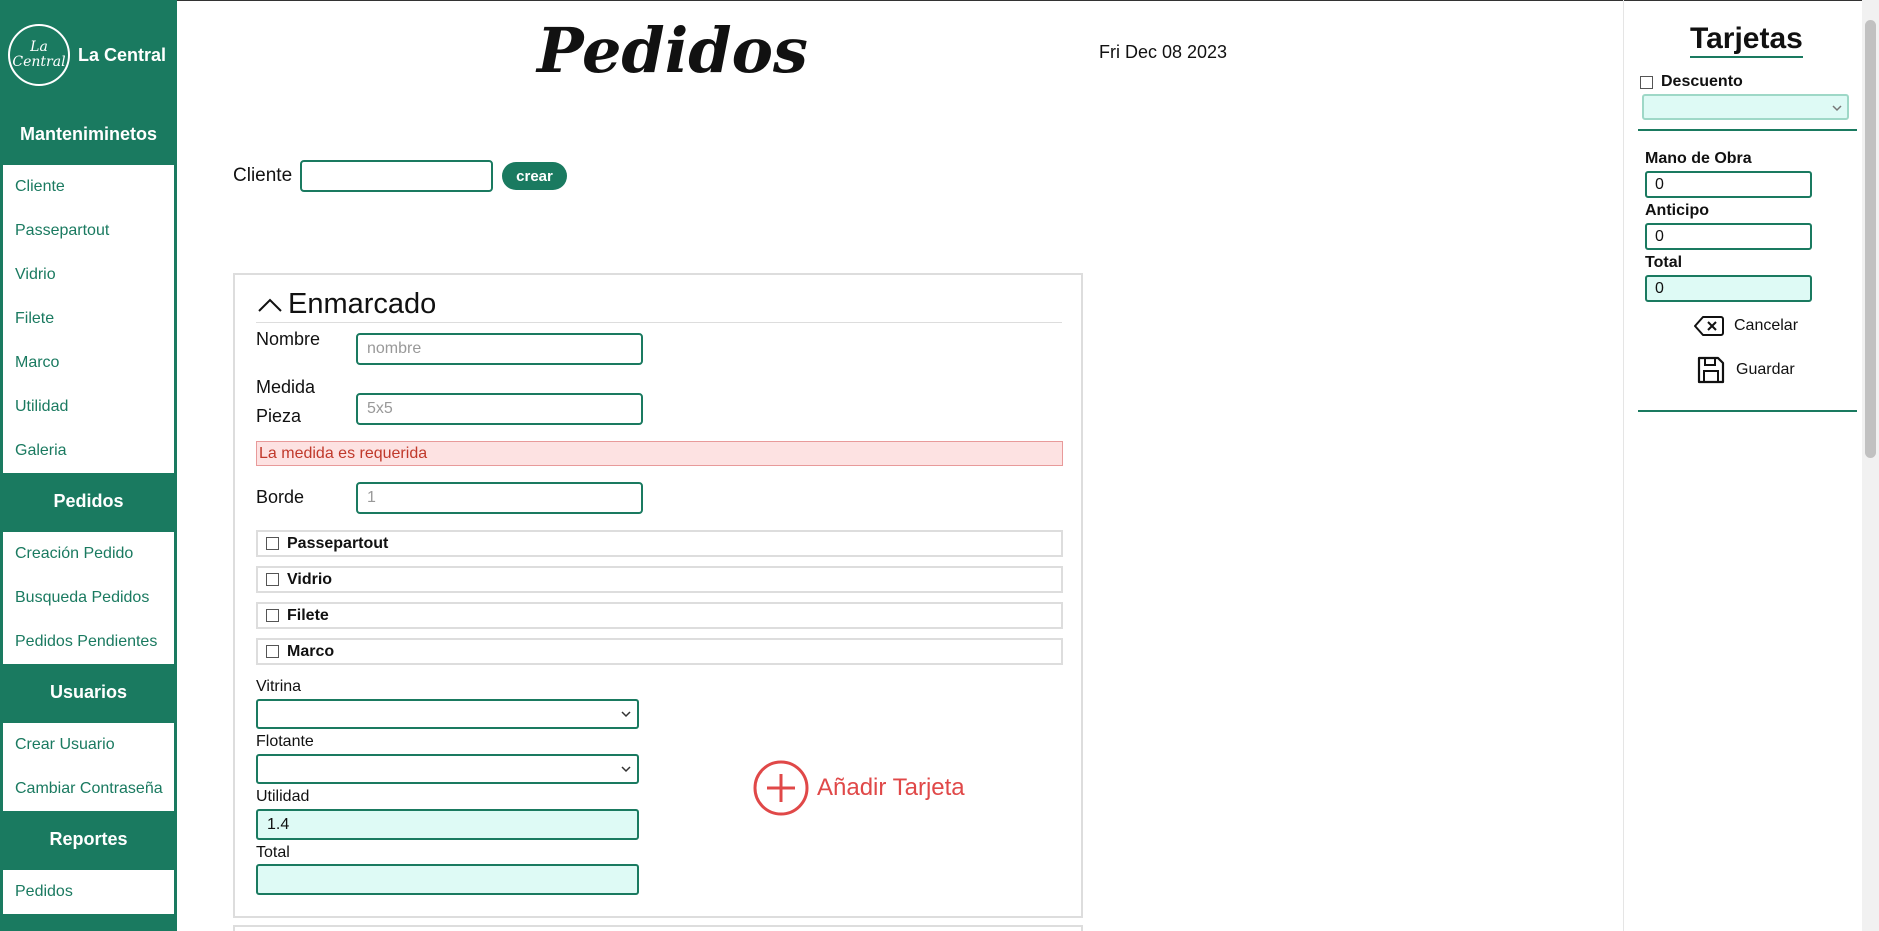 Image resolution: width=1879 pixels, height=931 pixels. I want to click on guardar-button: Guardar, so click(1745, 370).